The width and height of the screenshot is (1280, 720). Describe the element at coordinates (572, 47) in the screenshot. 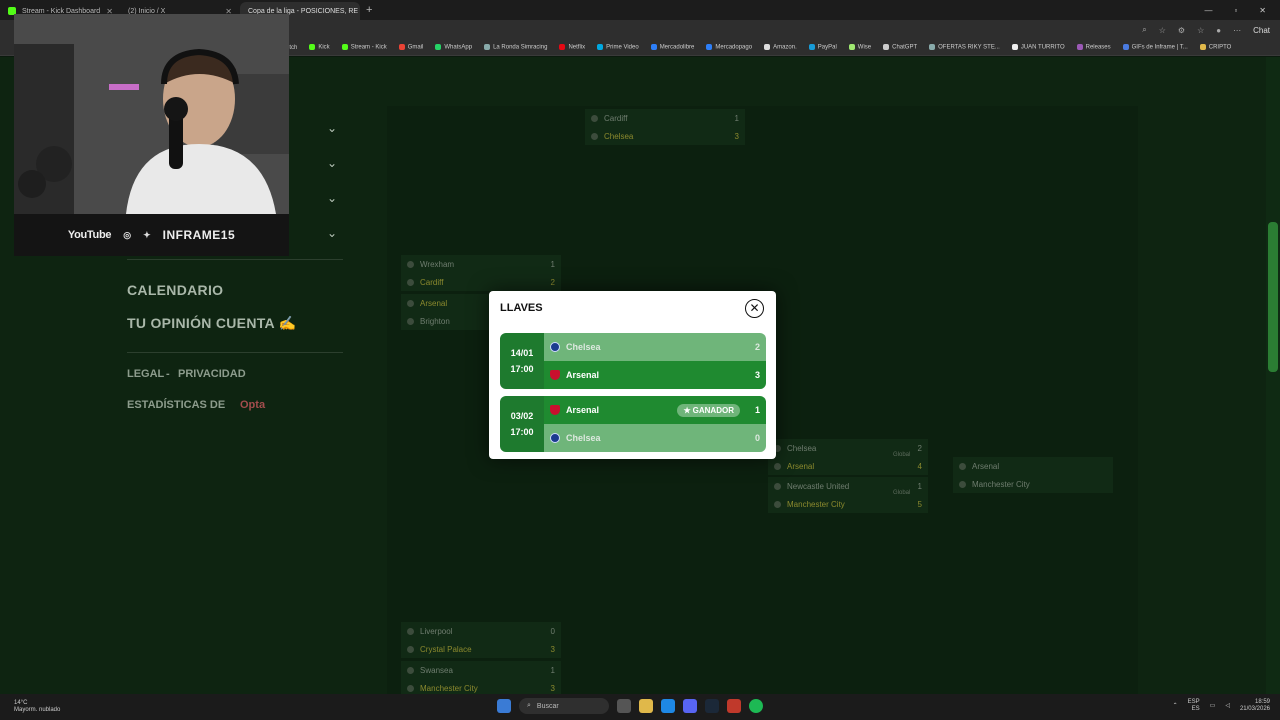

I see `bookmark: Netflix` at that location.